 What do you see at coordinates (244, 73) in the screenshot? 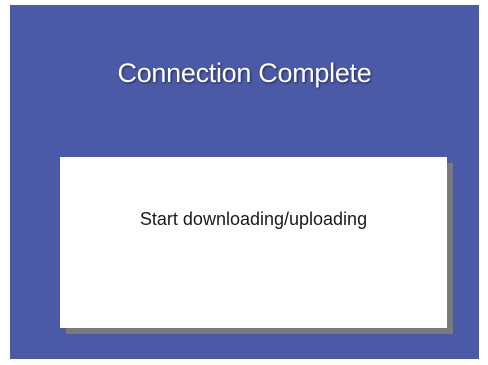
I see `screen-title: Connection Complete` at bounding box center [244, 73].